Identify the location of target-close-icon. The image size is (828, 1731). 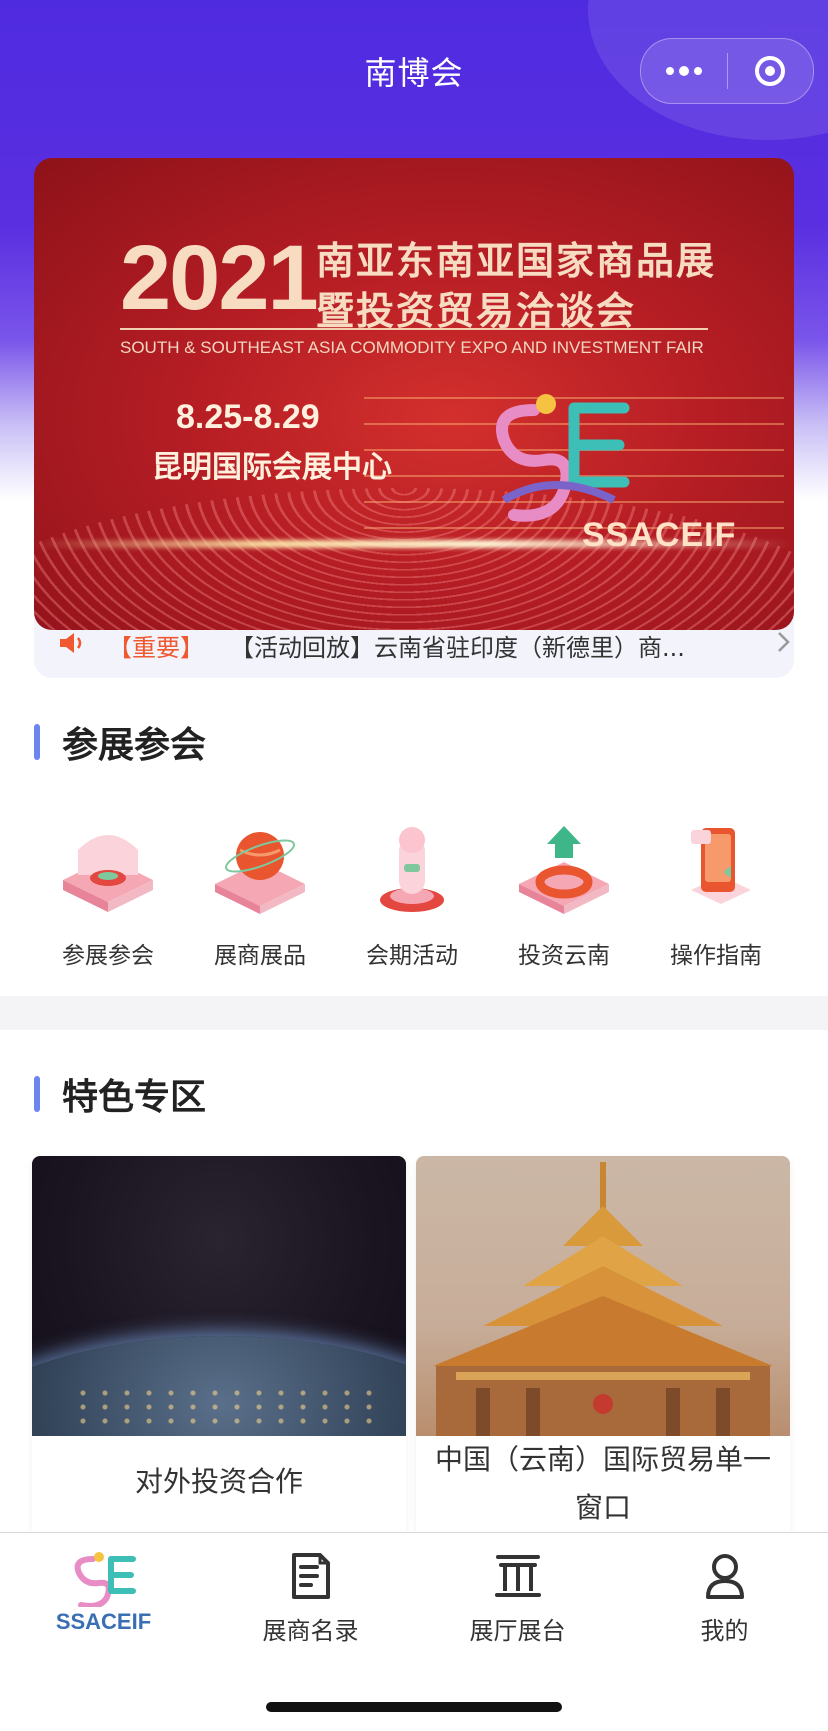
(770, 71).